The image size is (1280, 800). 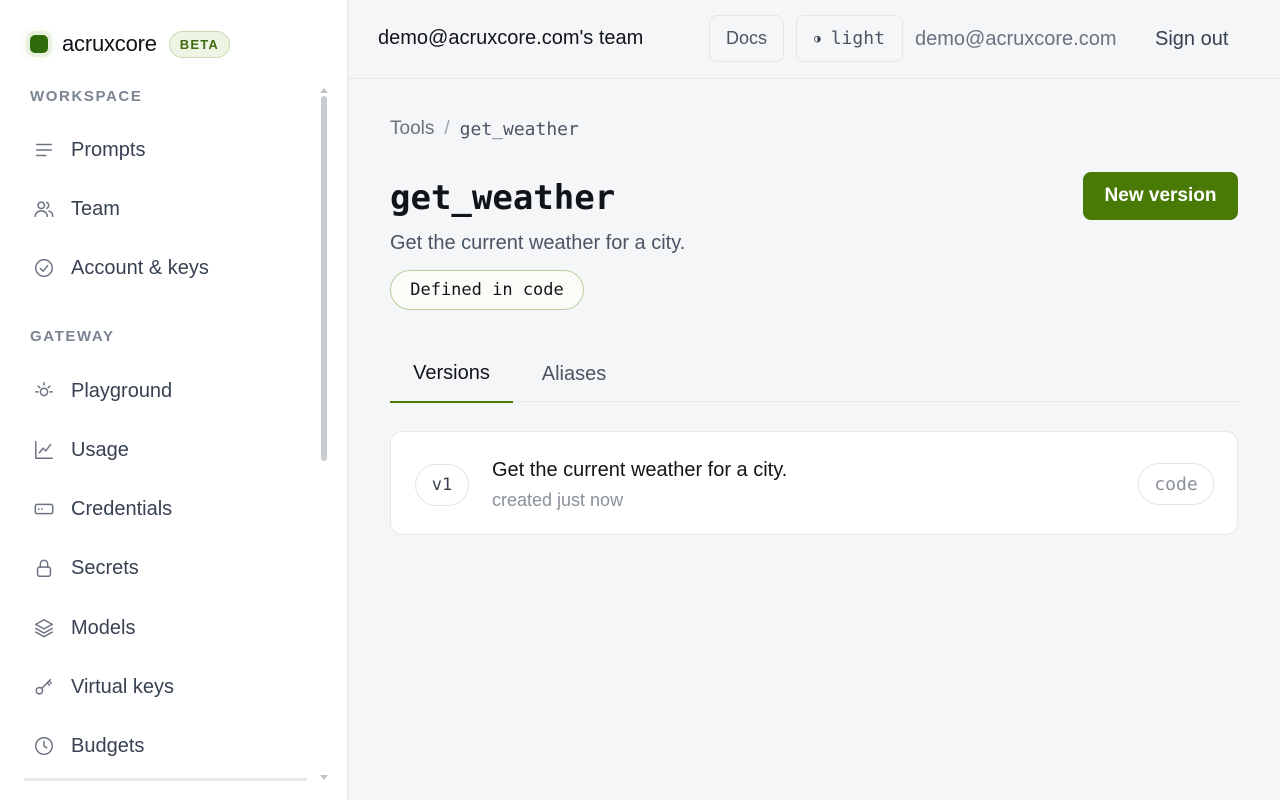 What do you see at coordinates (44, 746) in the screenshot?
I see `clock-icon` at bounding box center [44, 746].